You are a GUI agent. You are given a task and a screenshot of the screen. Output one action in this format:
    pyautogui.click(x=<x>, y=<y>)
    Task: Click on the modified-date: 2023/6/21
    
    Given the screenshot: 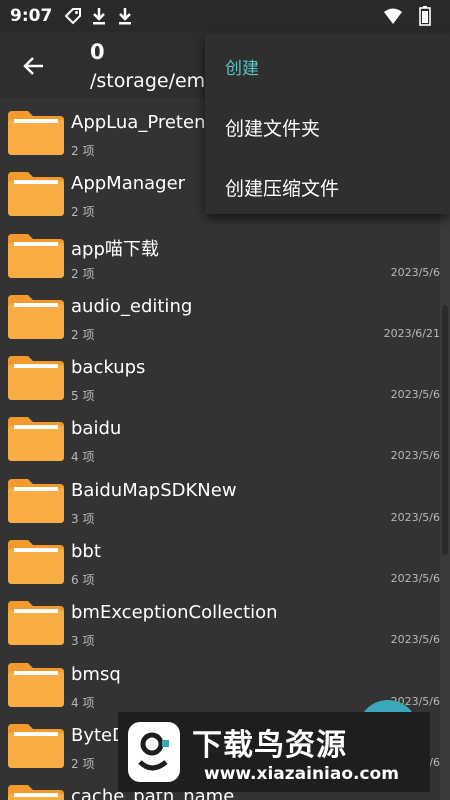 What is the action you would take?
    pyautogui.click(x=411, y=333)
    